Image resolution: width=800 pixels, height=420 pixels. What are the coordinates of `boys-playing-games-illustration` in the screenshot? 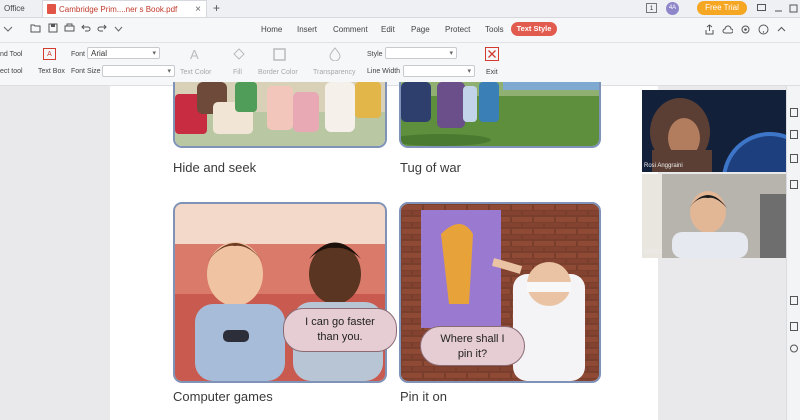 It's located at (280, 292).